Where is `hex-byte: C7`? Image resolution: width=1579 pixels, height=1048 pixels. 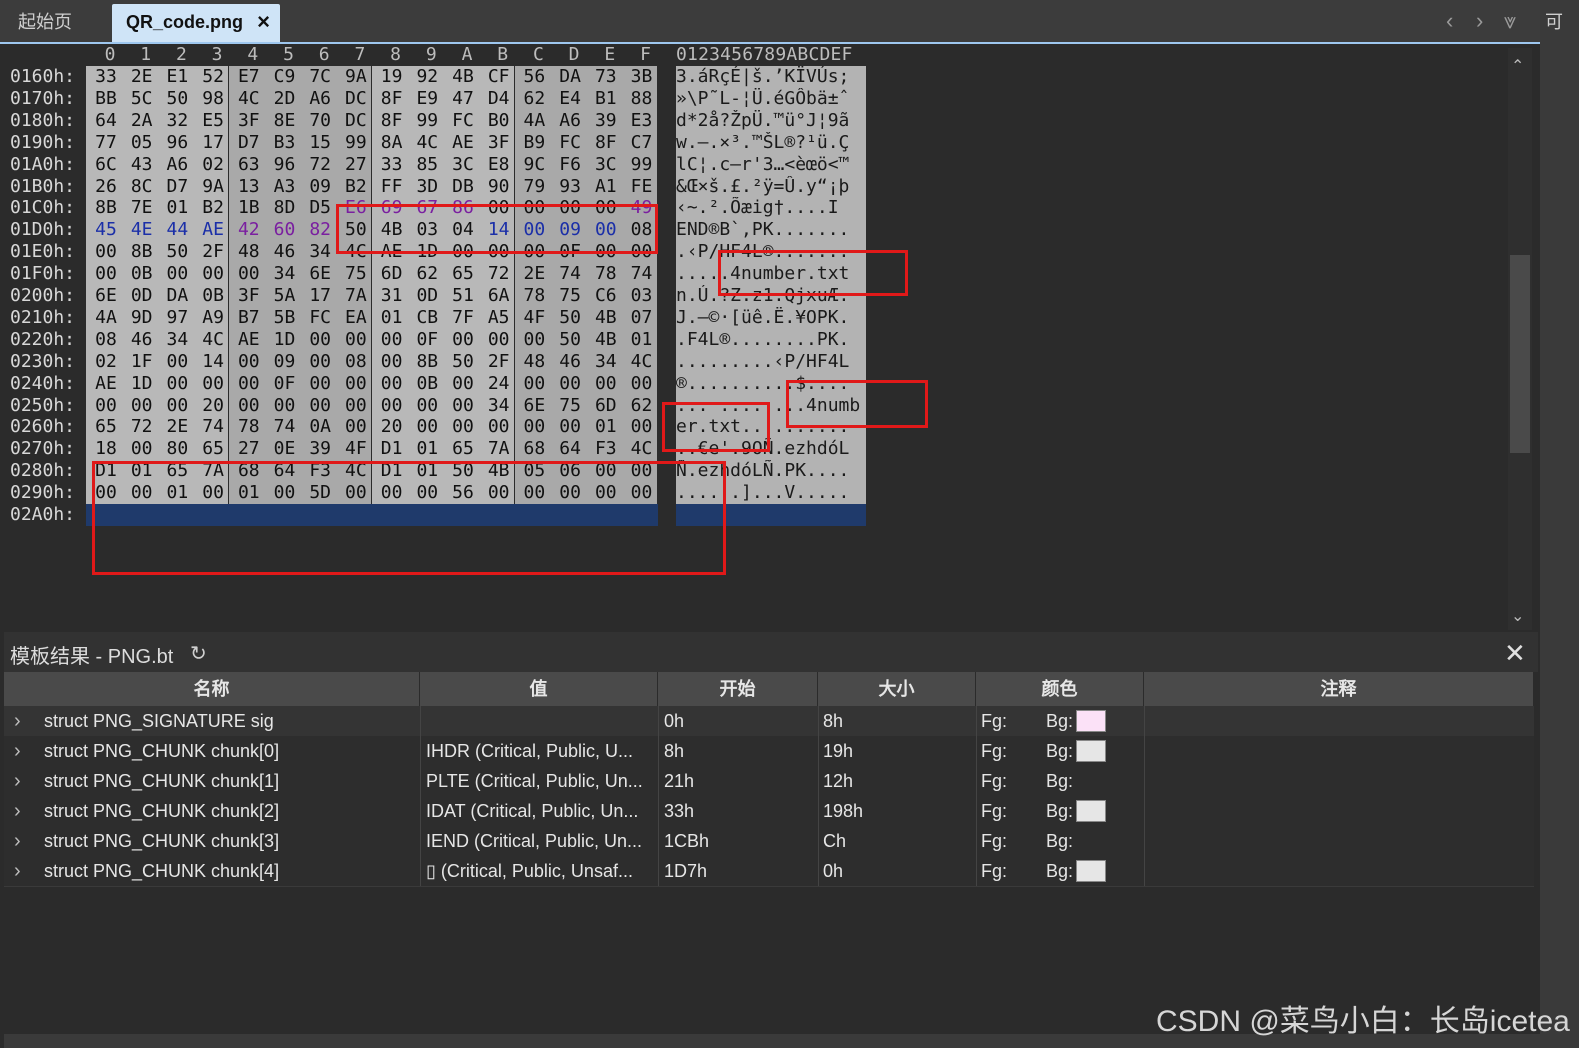
hex-byte: C7 is located at coordinates (642, 143).